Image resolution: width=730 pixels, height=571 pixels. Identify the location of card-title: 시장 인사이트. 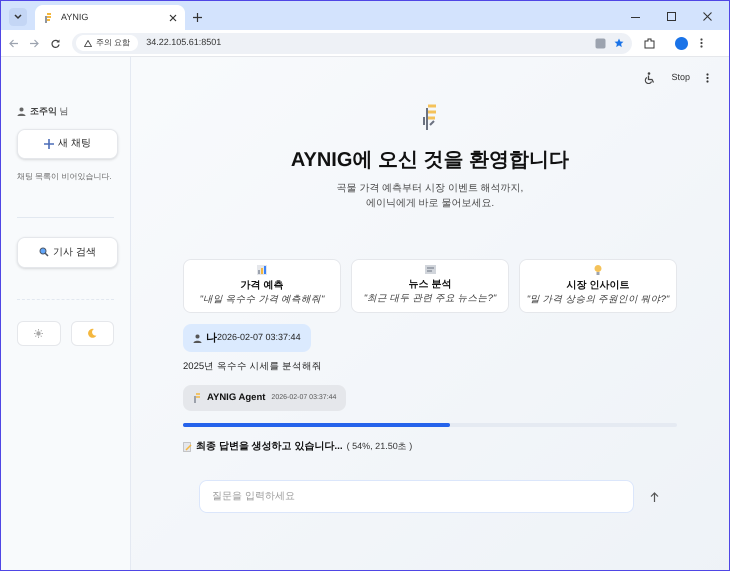
(598, 285).